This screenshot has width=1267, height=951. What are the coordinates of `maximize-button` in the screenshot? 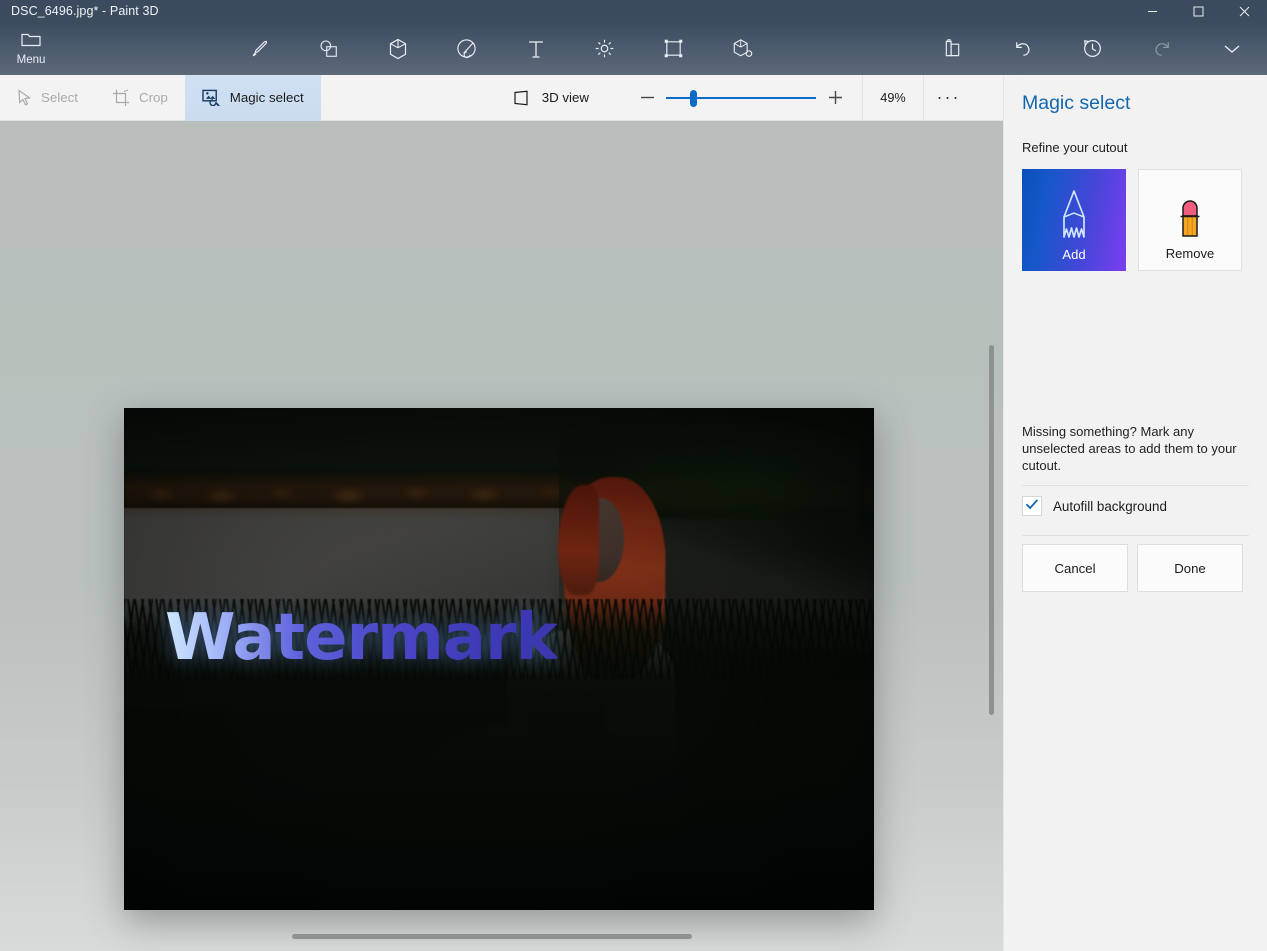 It's located at (1198, 11).